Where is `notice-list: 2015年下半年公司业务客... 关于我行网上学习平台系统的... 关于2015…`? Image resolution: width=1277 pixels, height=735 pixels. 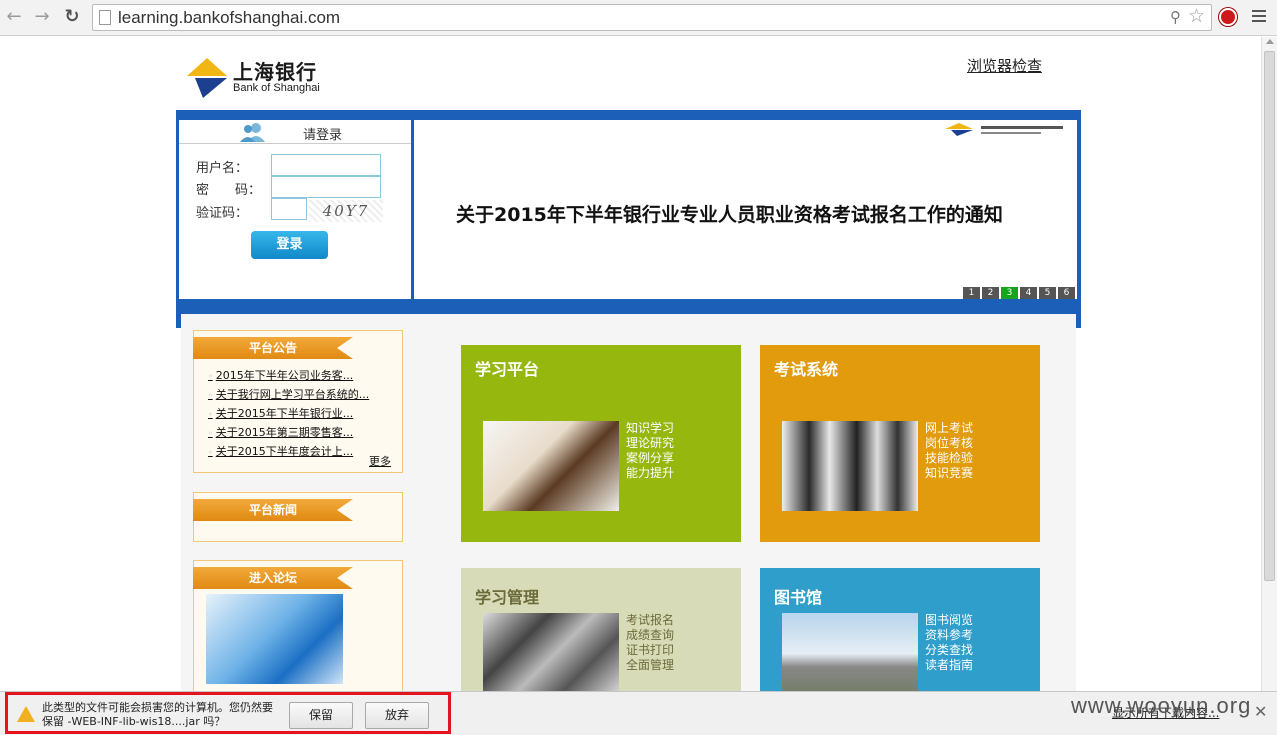
notice-list: 2015年下半年公司业务客... 关于我行网上学习平台系统的... 关于2015… is located at coordinates (289, 414).